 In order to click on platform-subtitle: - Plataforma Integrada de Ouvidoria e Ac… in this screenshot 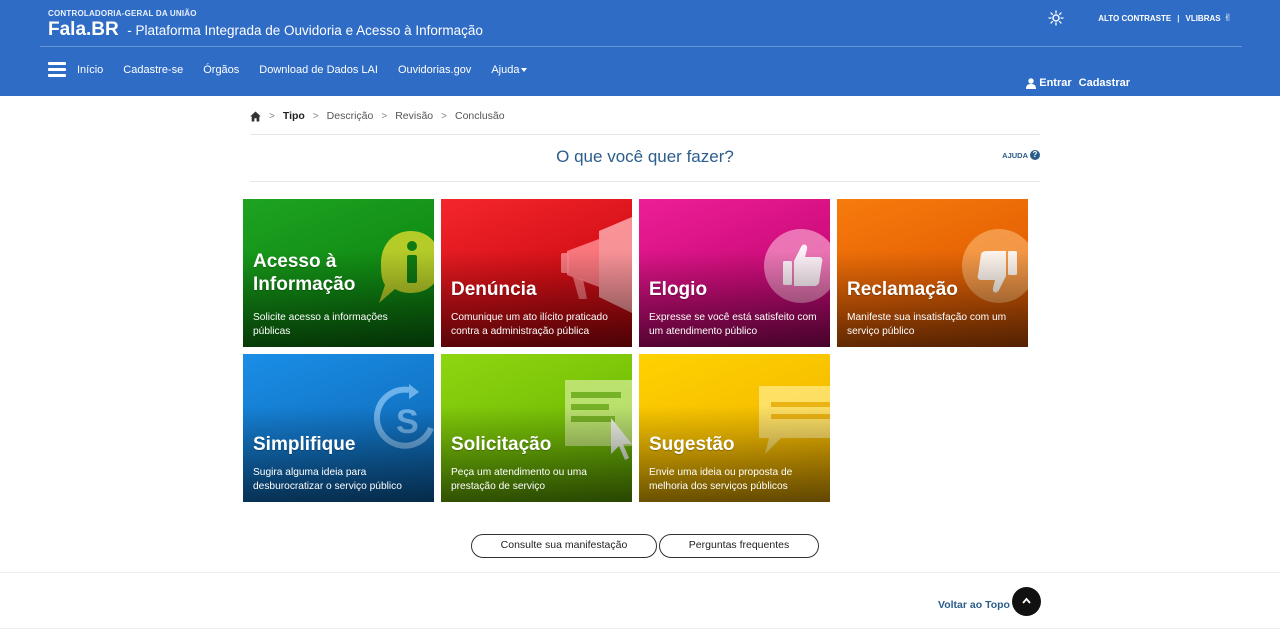, I will do `click(305, 30)`.